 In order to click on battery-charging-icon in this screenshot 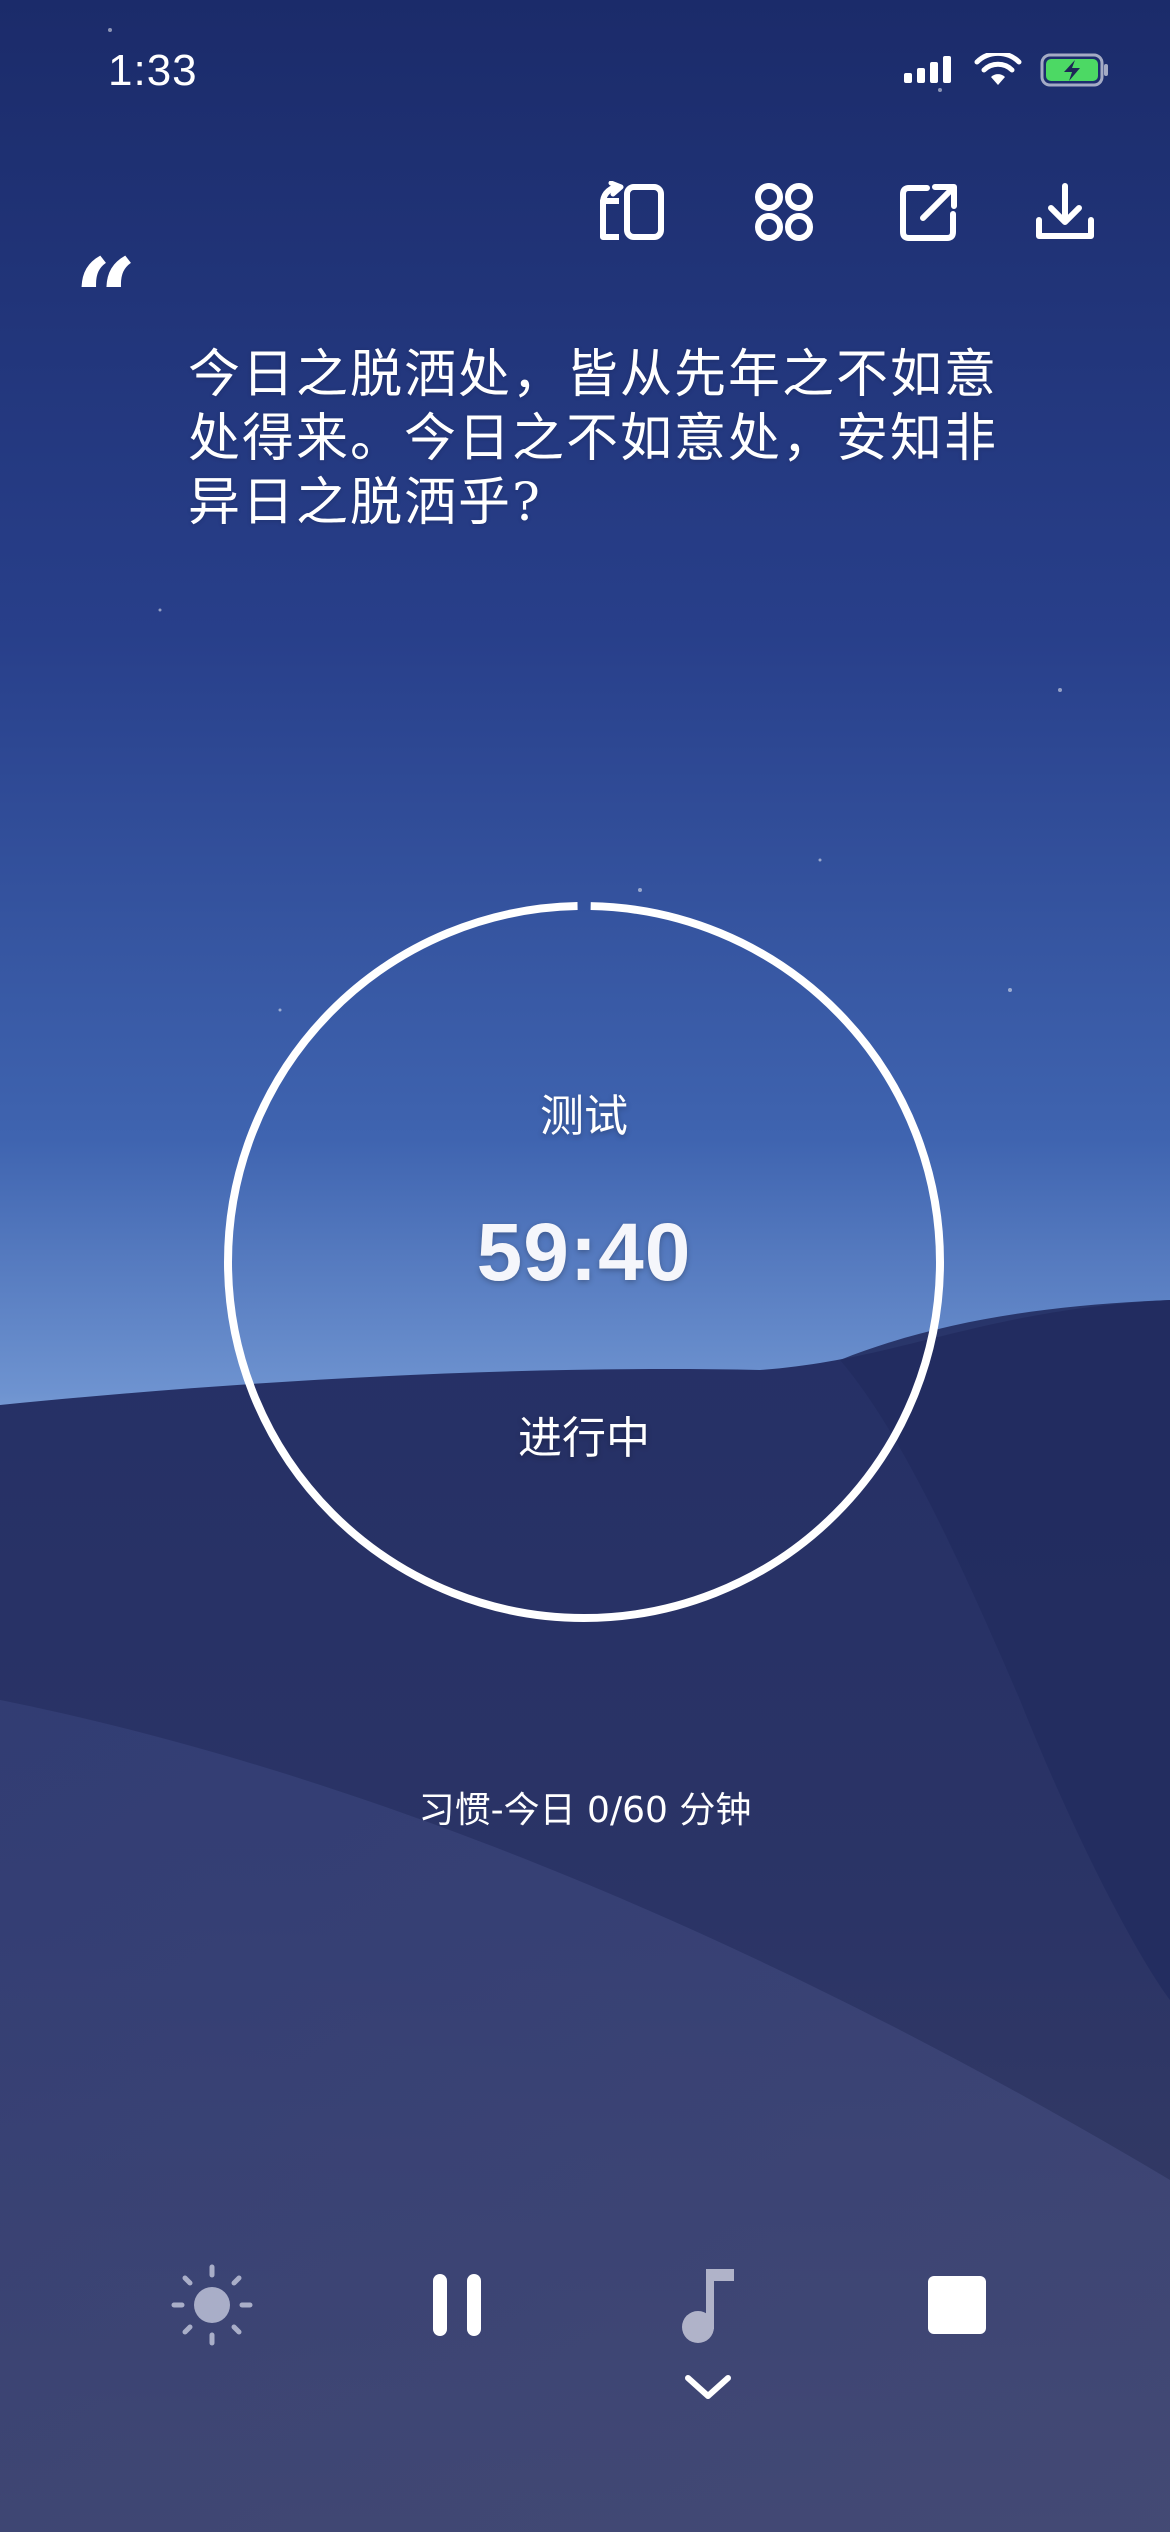, I will do `click(1074, 70)`.